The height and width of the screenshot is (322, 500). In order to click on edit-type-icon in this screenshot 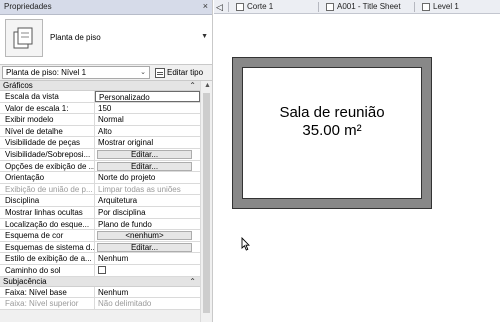, I will do `click(160, 72)`.